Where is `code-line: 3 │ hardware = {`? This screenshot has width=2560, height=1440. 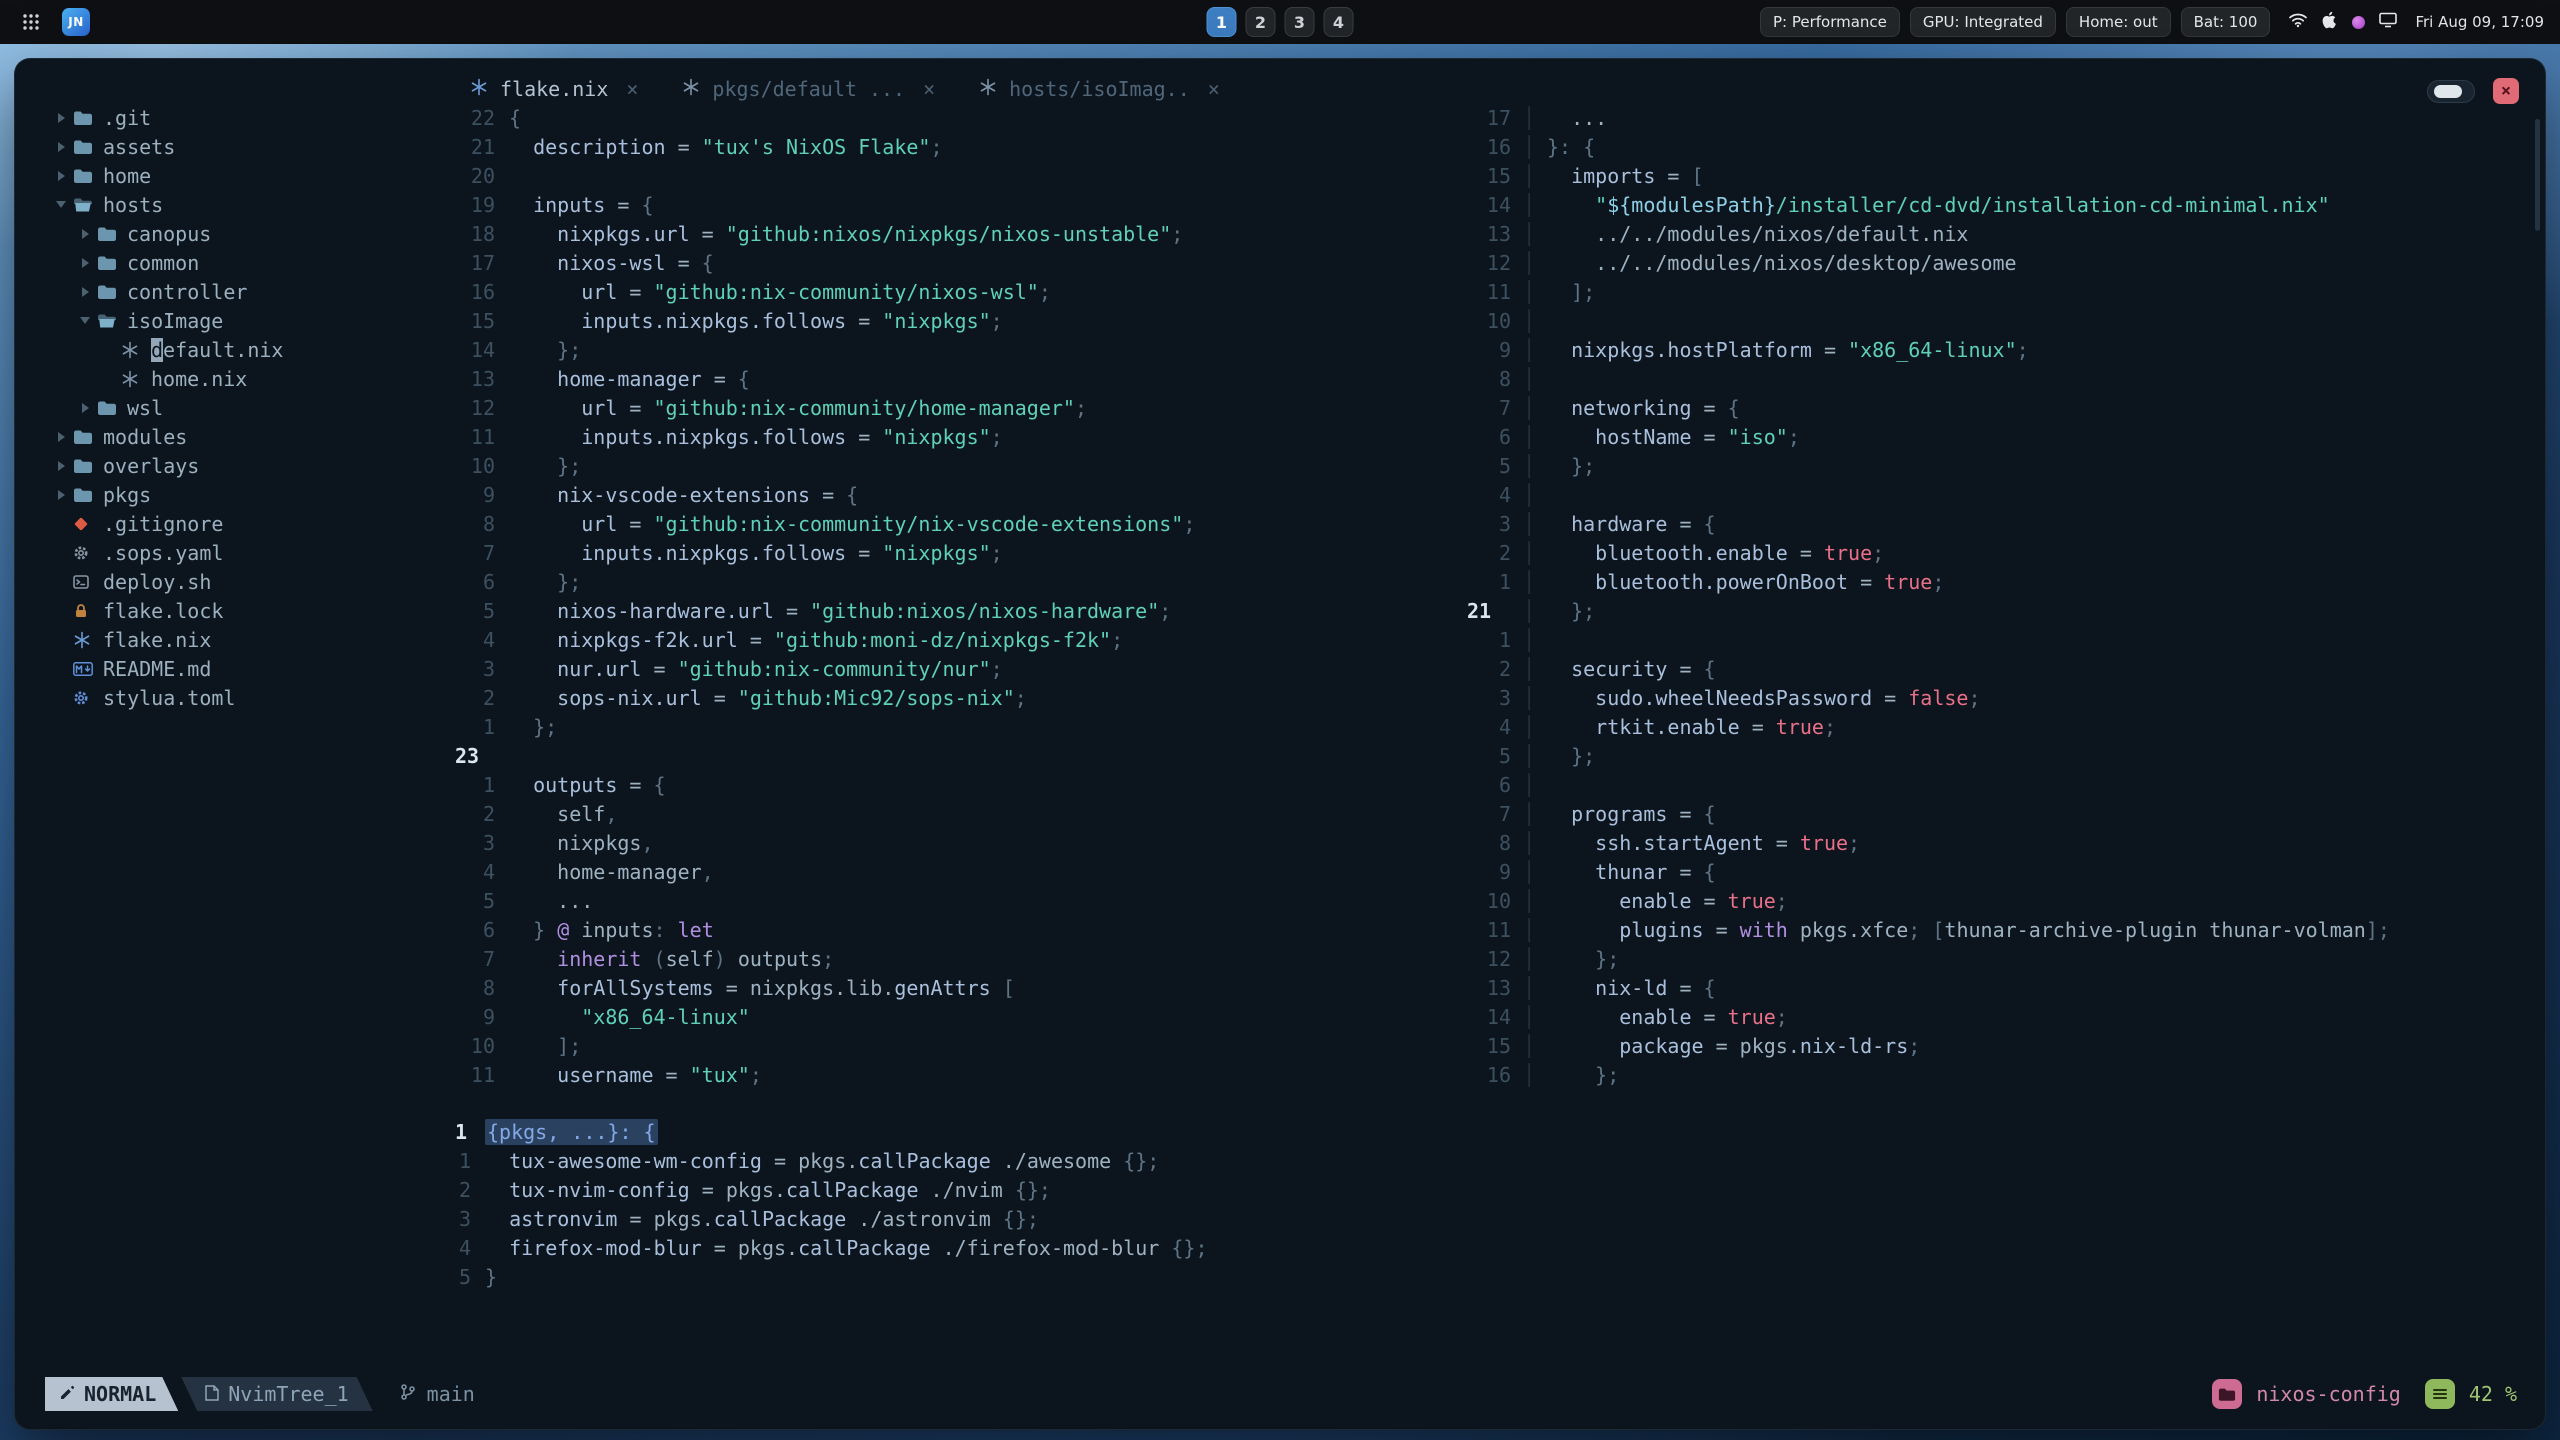
code-line: 3 │ hardware = { is located at coordinates (2005, 523).